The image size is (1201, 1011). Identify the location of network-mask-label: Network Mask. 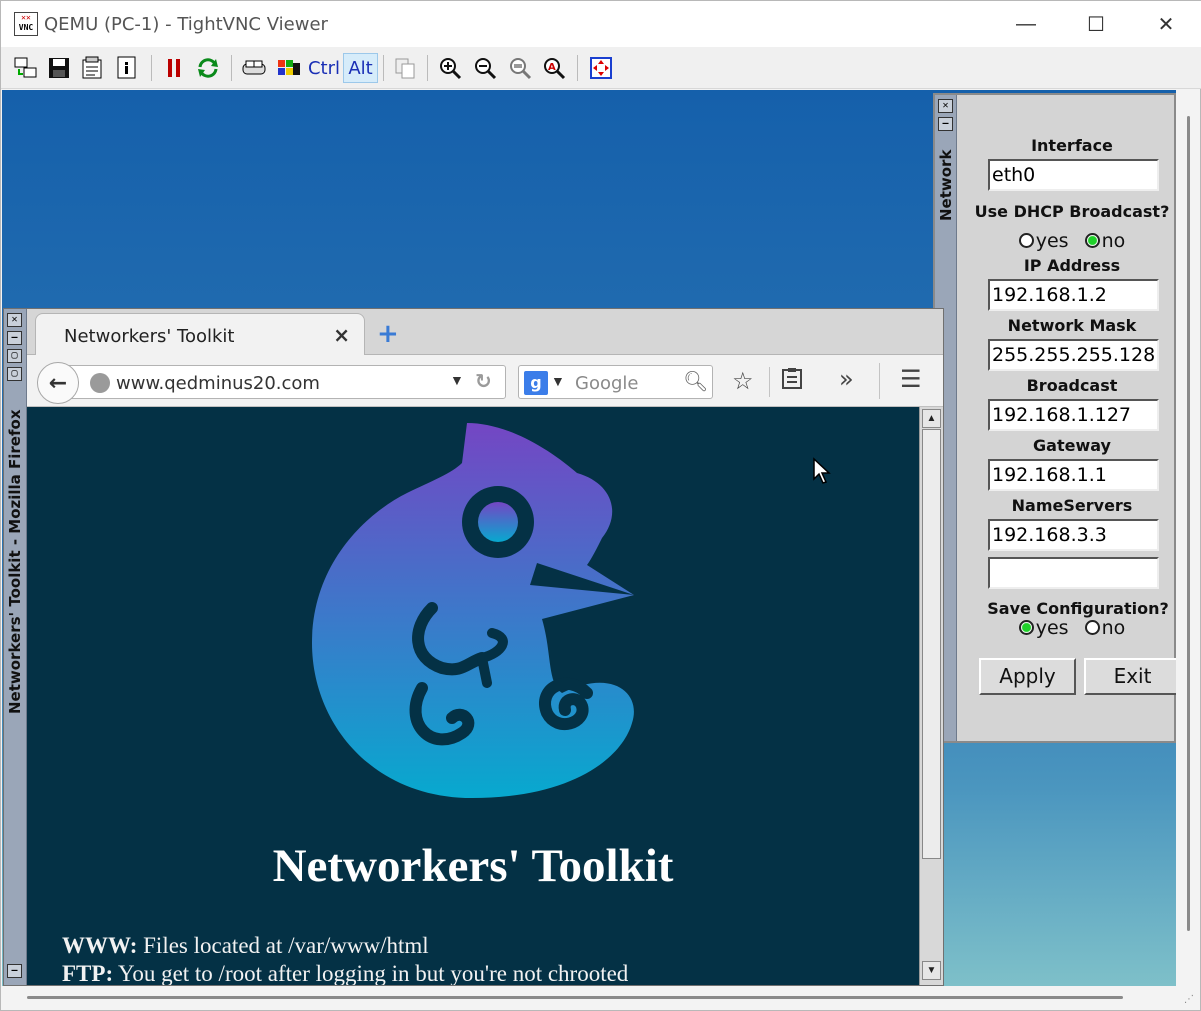
(1072, 325).